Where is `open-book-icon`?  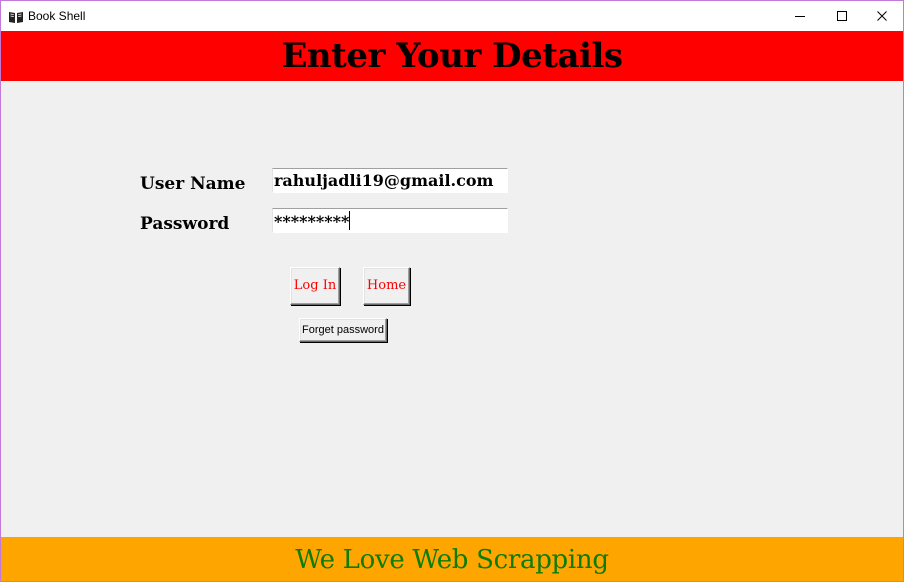
open-book-icon is located at coordinates (16, 16).